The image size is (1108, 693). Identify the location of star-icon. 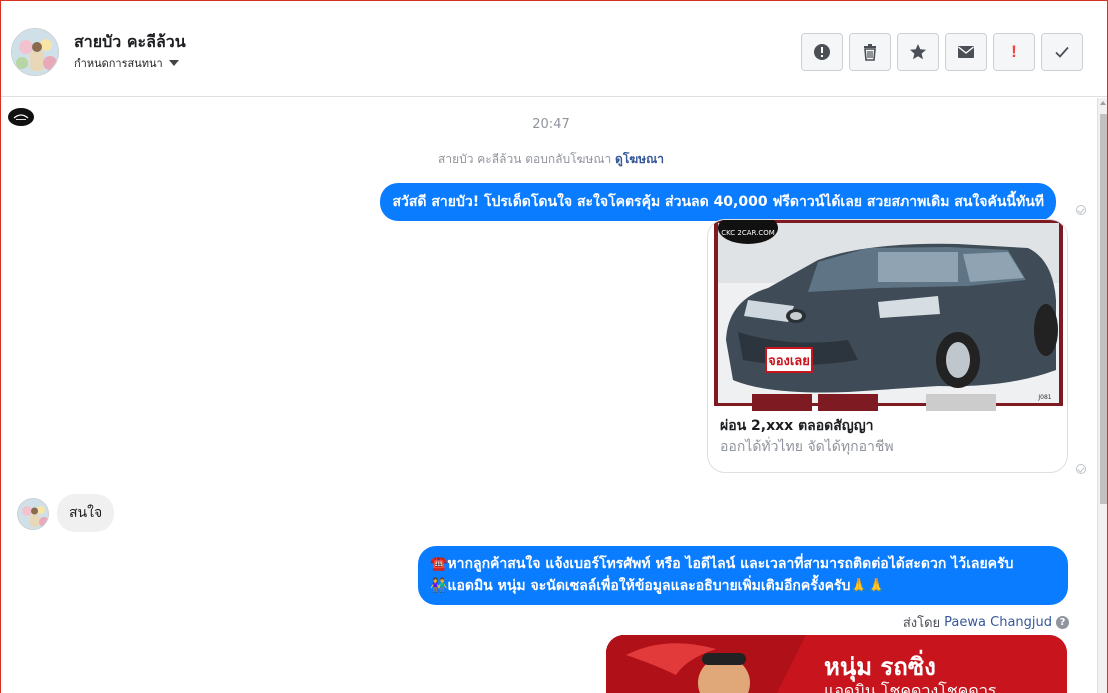
(918, 52).